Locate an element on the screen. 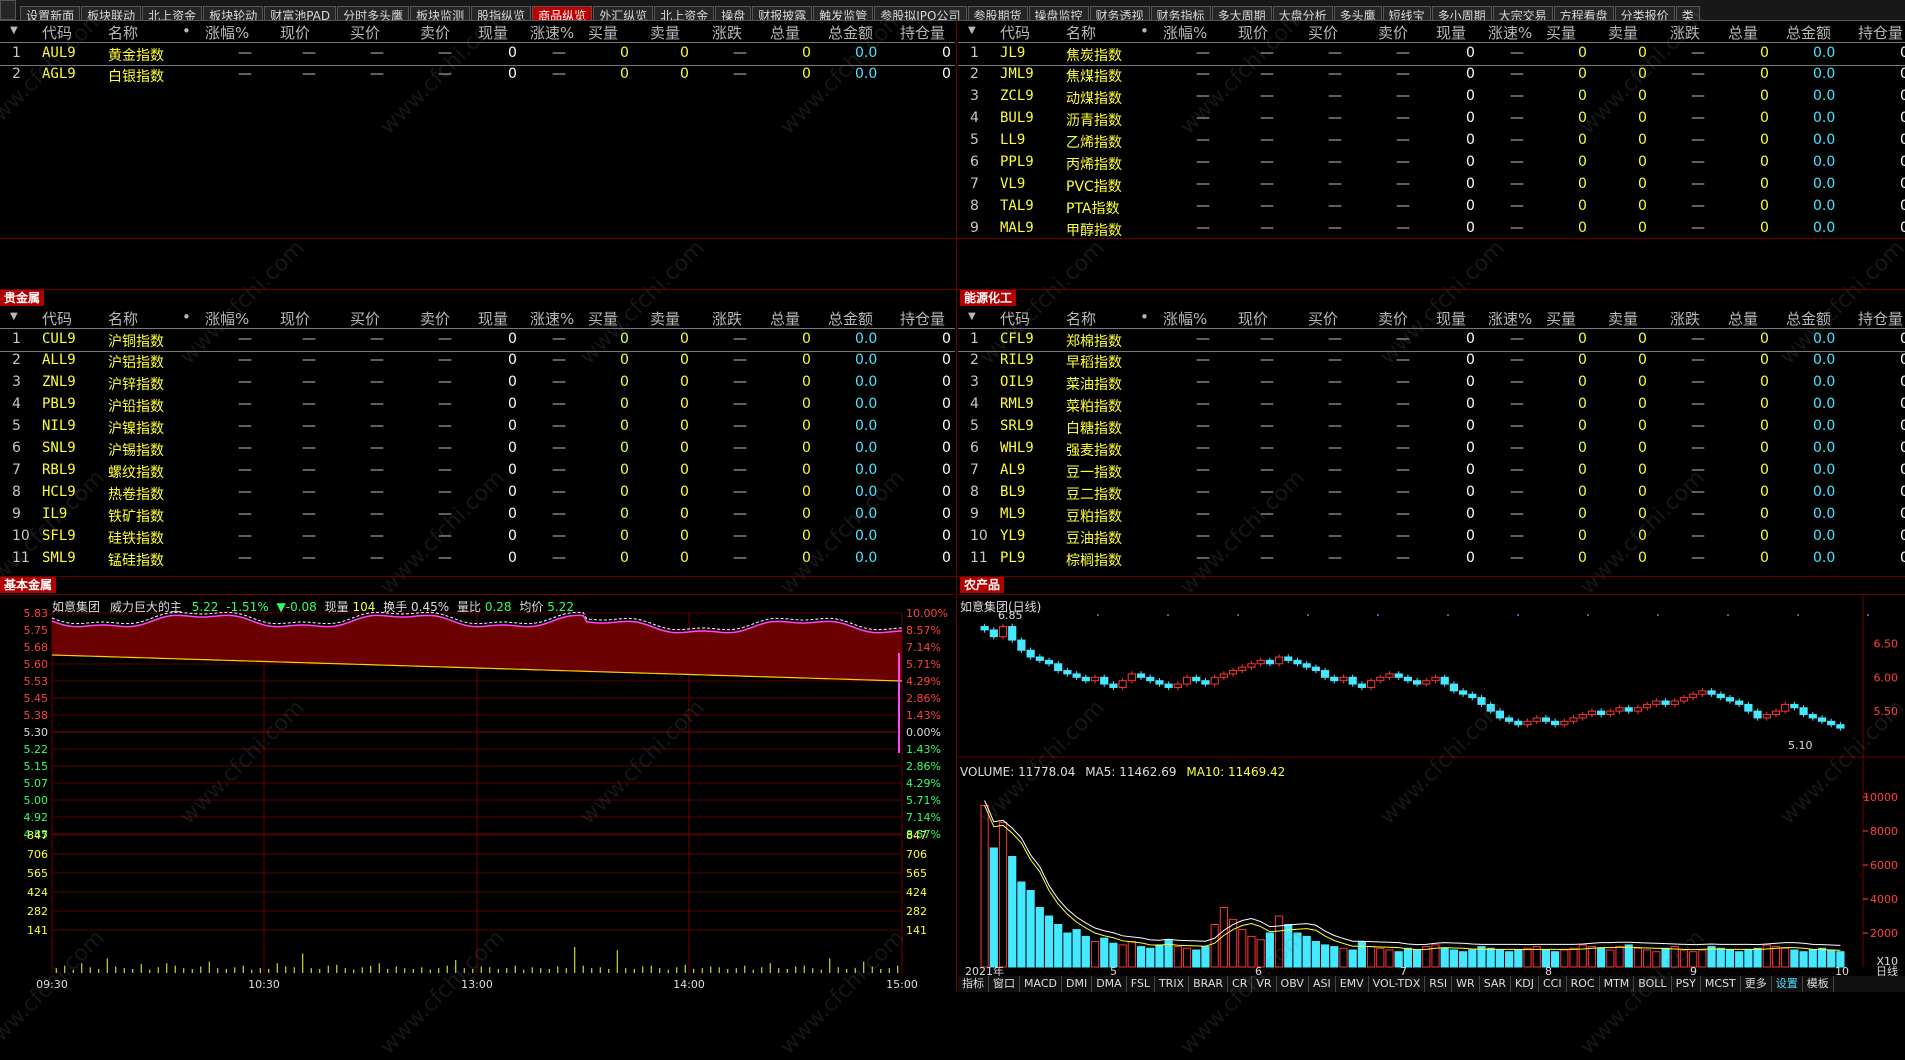  indicator-tab: OBV is located at coordinates (1293, 984).